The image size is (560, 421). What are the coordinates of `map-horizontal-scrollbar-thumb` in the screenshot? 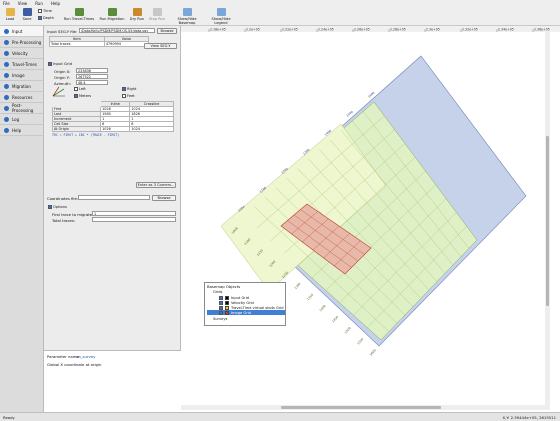 It's located at (361, 407).